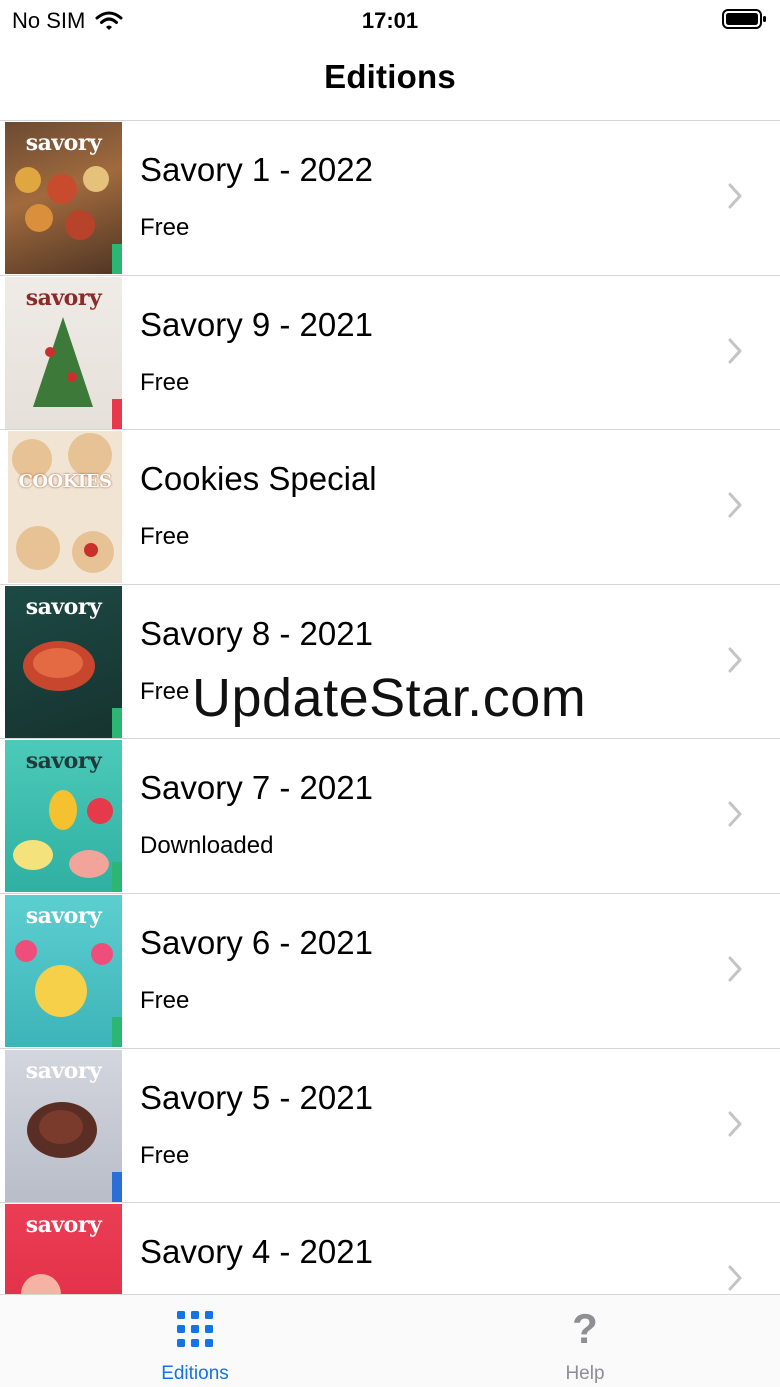  I want to click on page-title: Editions, so click(390, 76).